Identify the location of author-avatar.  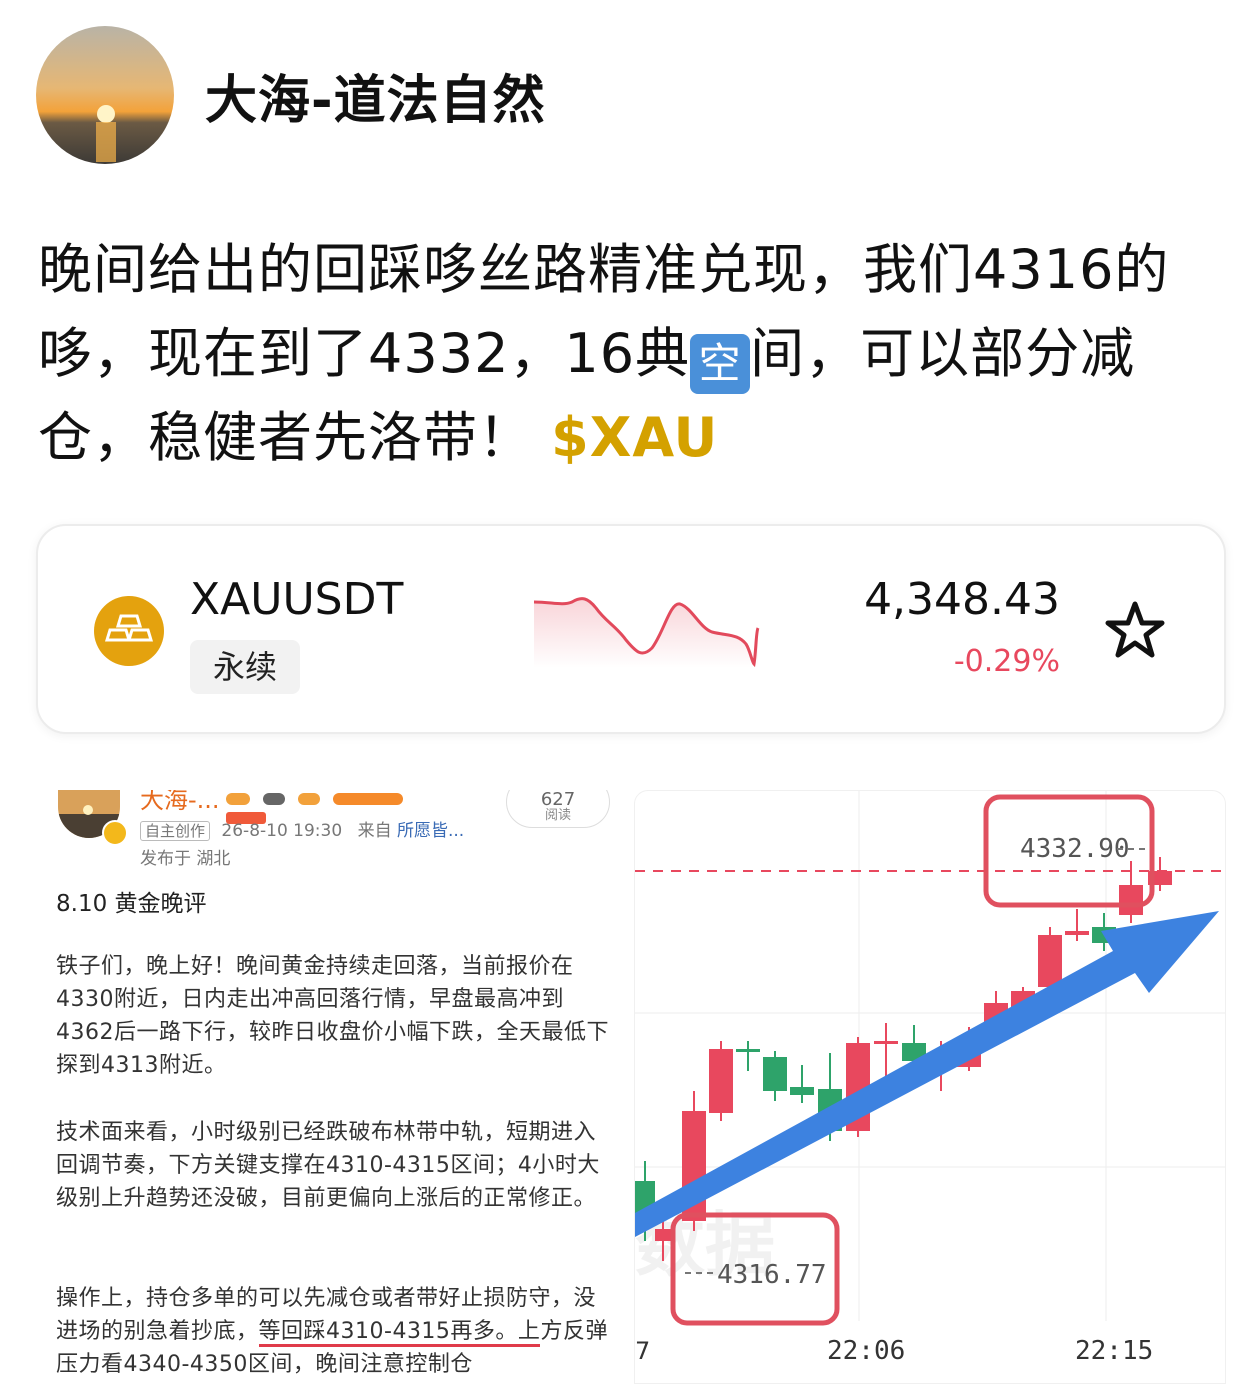
(105, 95).